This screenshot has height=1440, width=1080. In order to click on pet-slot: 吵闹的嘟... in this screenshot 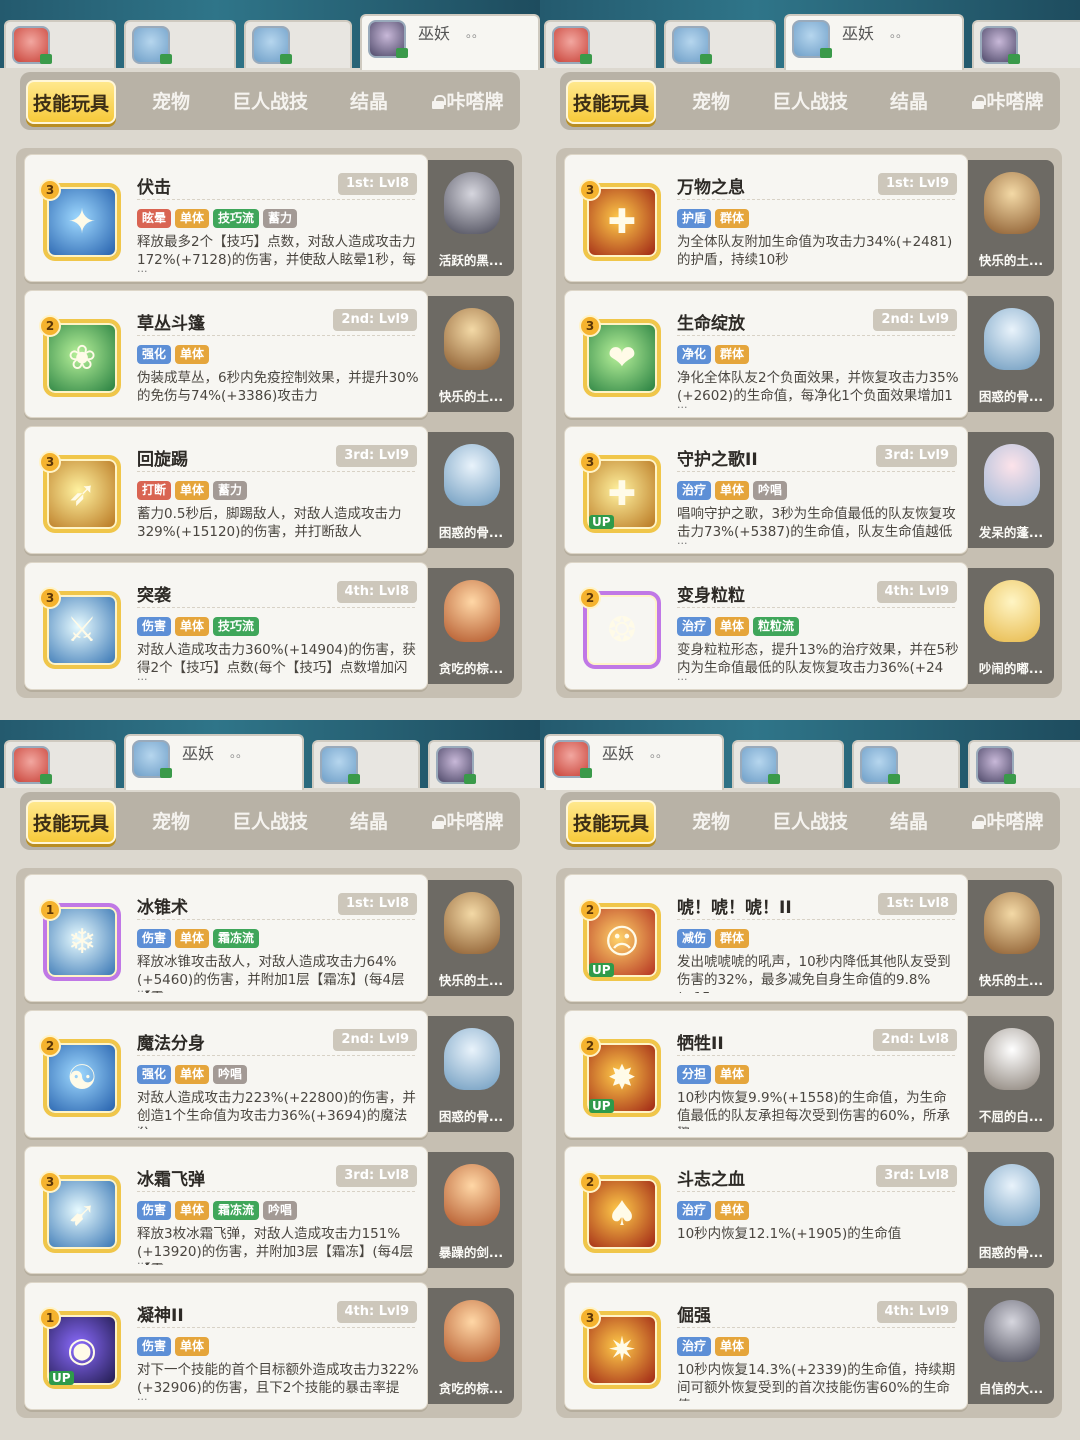, I will do `click(1011, 626)`.